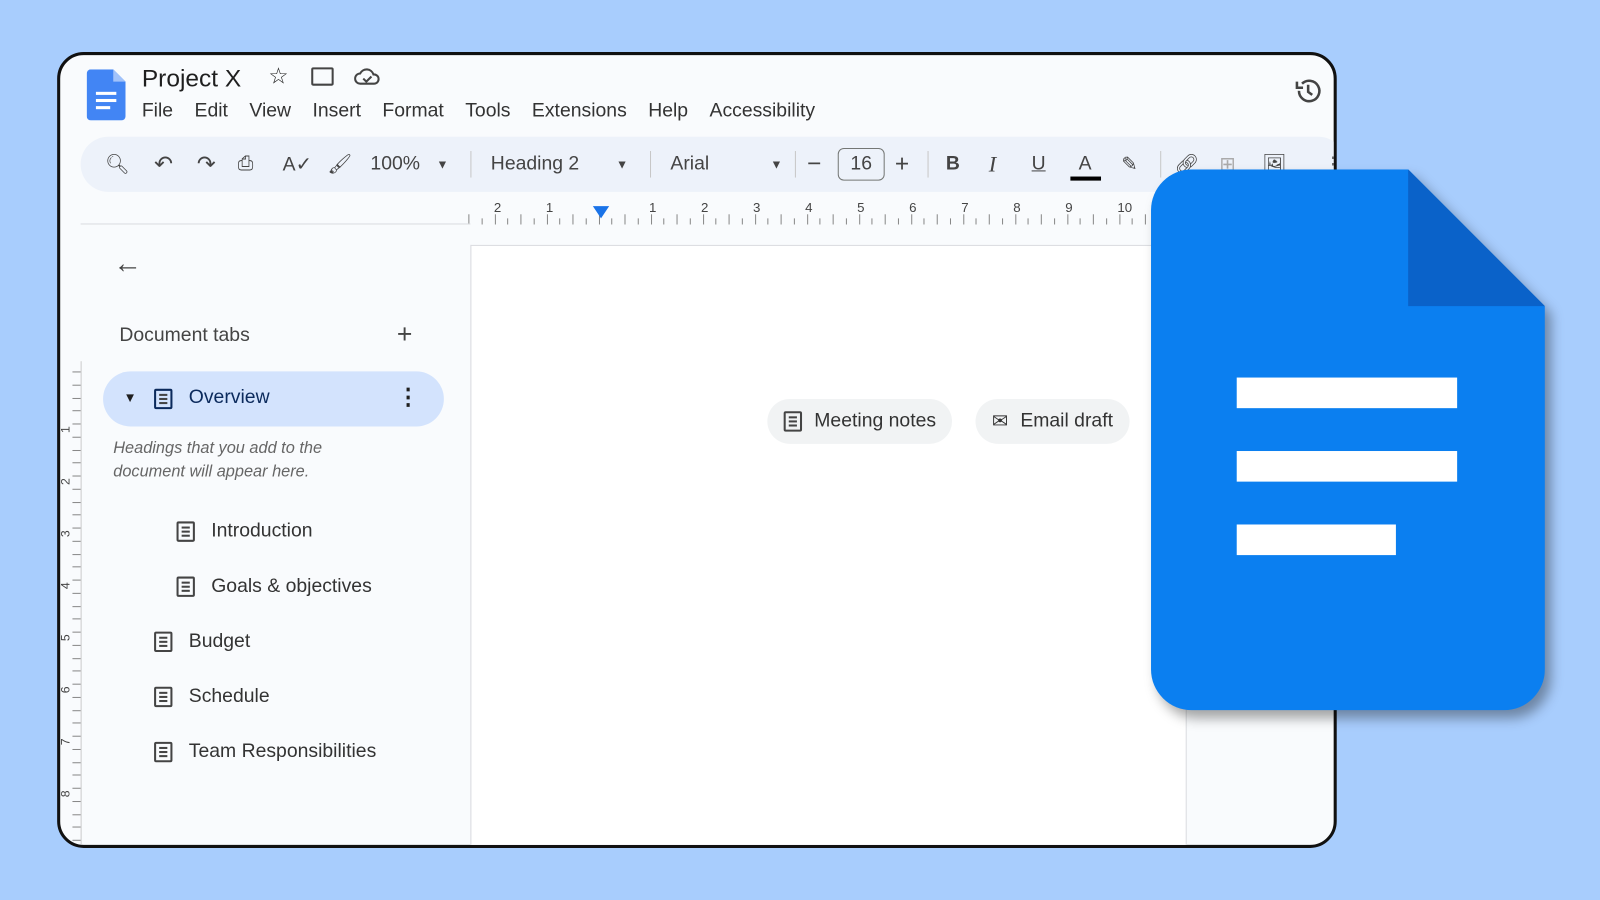 The height and width of the screenshot is (900, 1600). What do you see at coordinates (1052, 421) in the screenshot?
I see `email-draft-chip: ✉ Email draft` at bounding box center [1052, 421].